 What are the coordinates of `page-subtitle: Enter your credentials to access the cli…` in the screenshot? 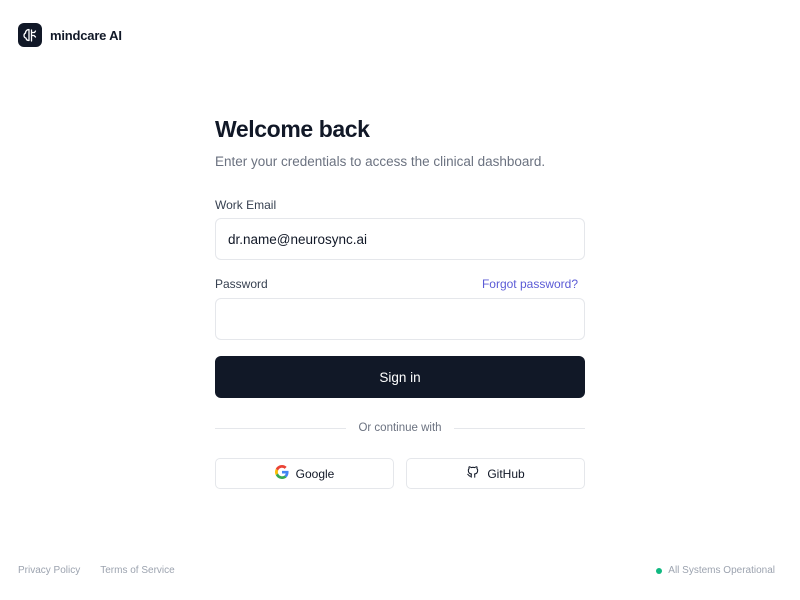 It's located at (380, 161).